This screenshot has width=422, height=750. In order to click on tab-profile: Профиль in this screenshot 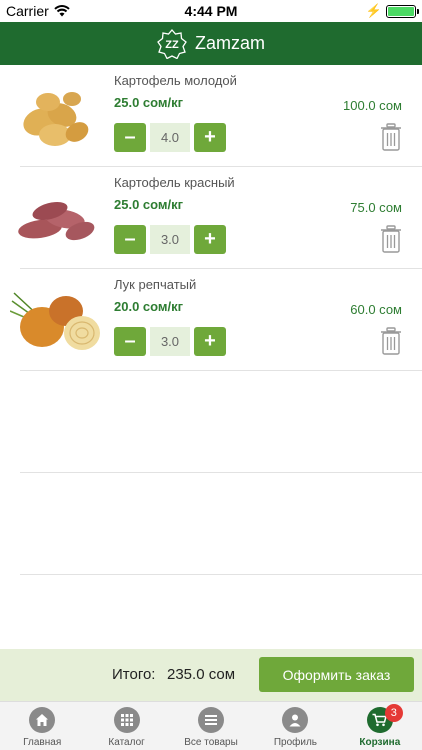, I will do `click(295, 726)`.